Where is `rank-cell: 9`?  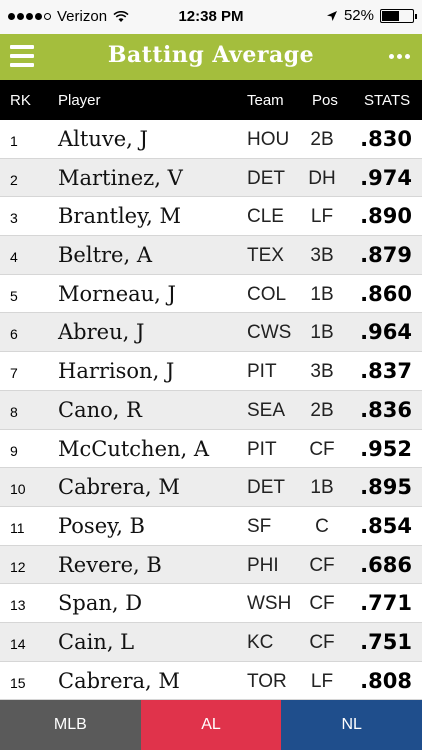
rank-cell: 9 is located at coordinates (14, 450).